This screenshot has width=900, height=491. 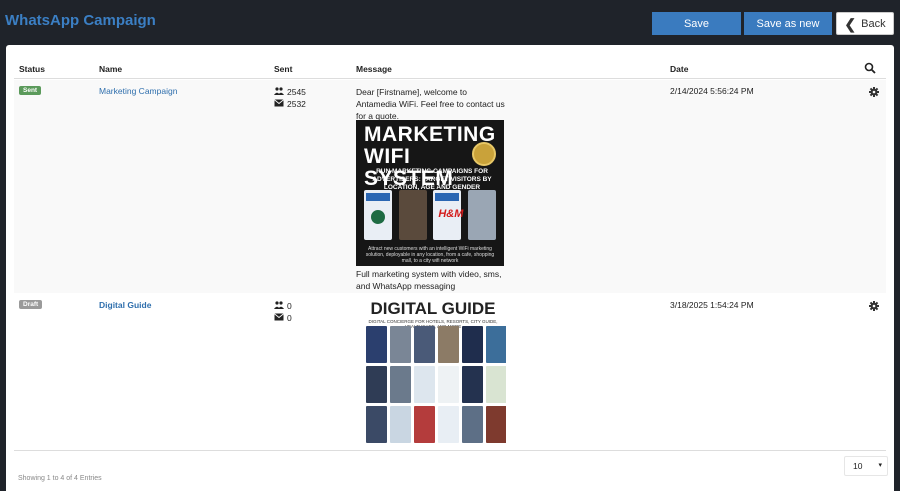 I want to click on award-seal-icon, so click(x=484, y=154).